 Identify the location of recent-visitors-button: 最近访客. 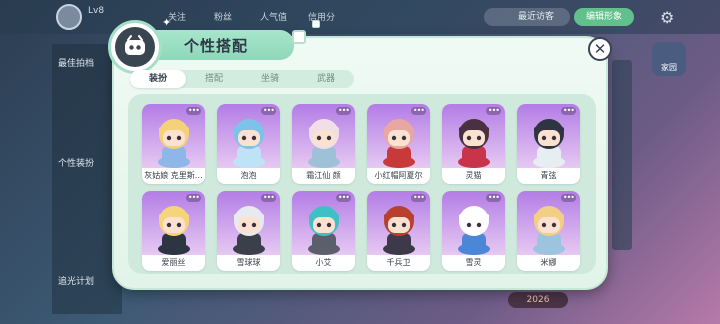
(527, 17).